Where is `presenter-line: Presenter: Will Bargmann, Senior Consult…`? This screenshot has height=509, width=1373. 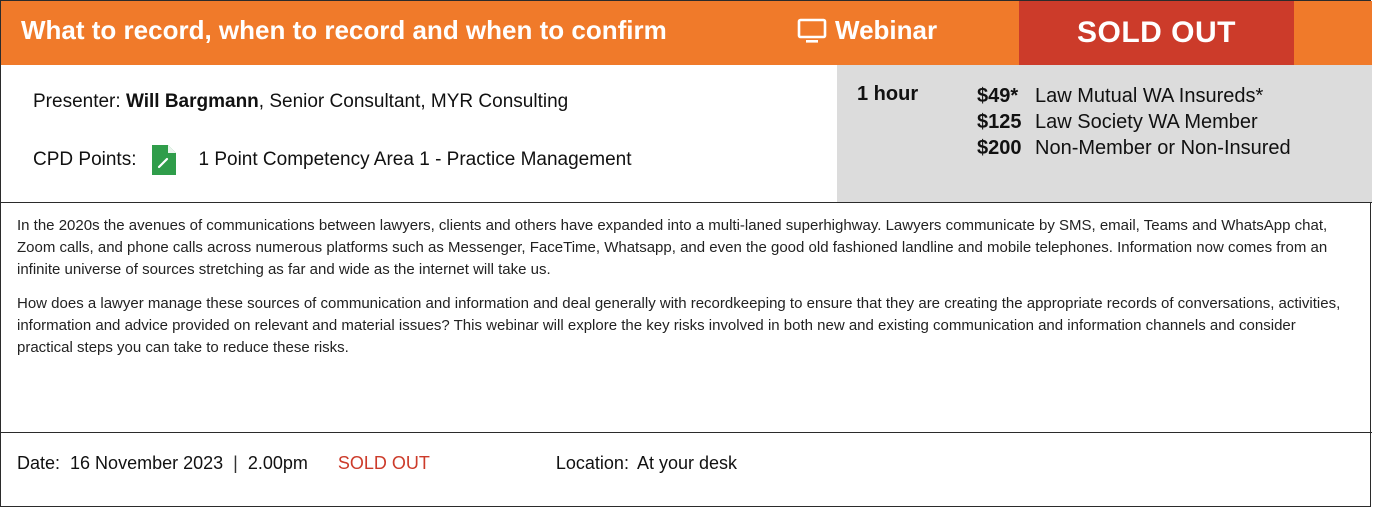 presenter-line: Presenter: Will Bargmann, Senior Consult… is located at coordinates (300, 102).